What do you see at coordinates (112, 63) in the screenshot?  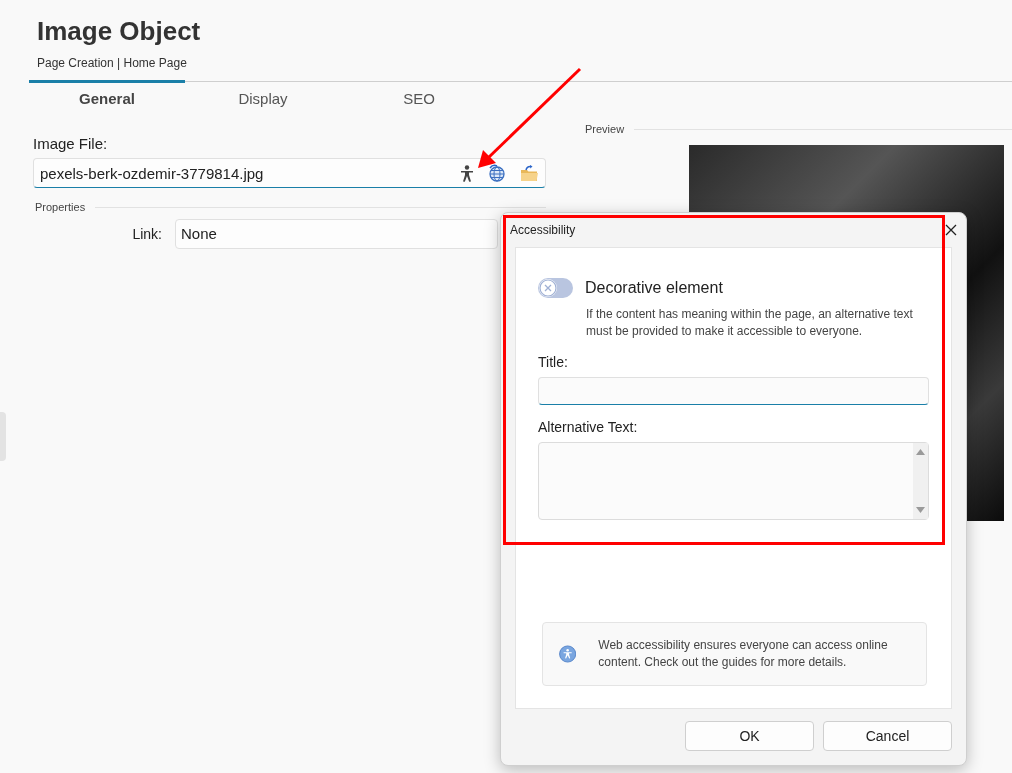 I see `breadcrumb: Page Creation | Home Page` at bounding box center [112, 63].